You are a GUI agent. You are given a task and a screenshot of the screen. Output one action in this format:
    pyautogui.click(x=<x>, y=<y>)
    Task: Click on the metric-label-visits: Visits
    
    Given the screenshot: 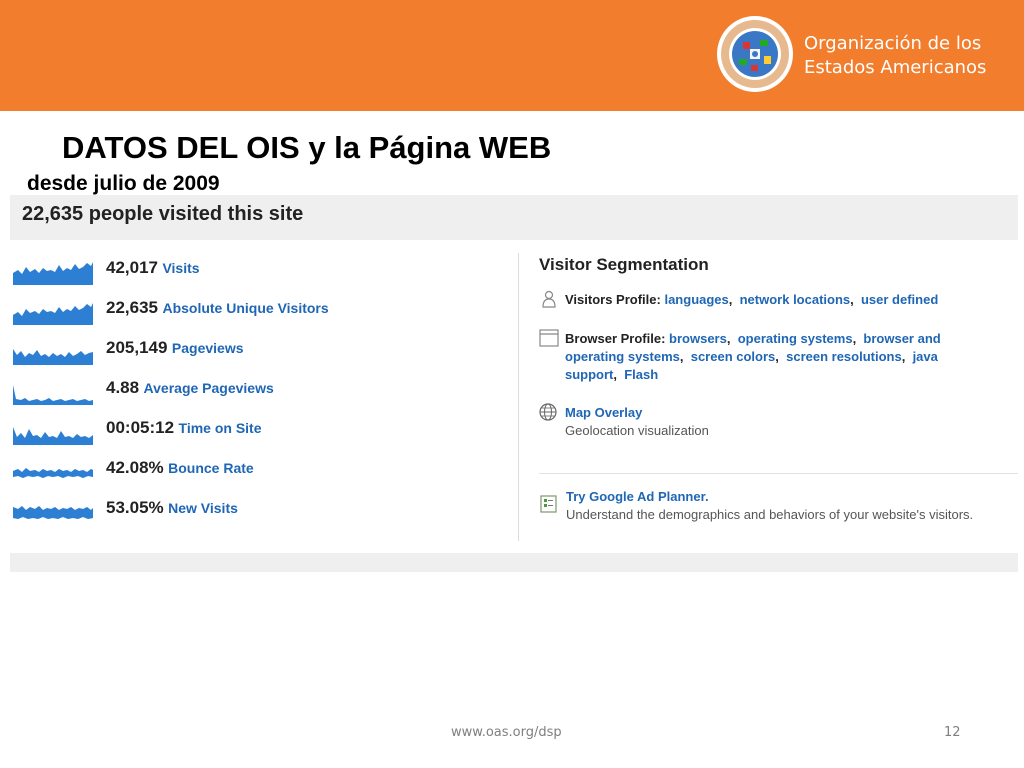 What is the action you would take?
    pyautogui.click(x=180, y=268)
    